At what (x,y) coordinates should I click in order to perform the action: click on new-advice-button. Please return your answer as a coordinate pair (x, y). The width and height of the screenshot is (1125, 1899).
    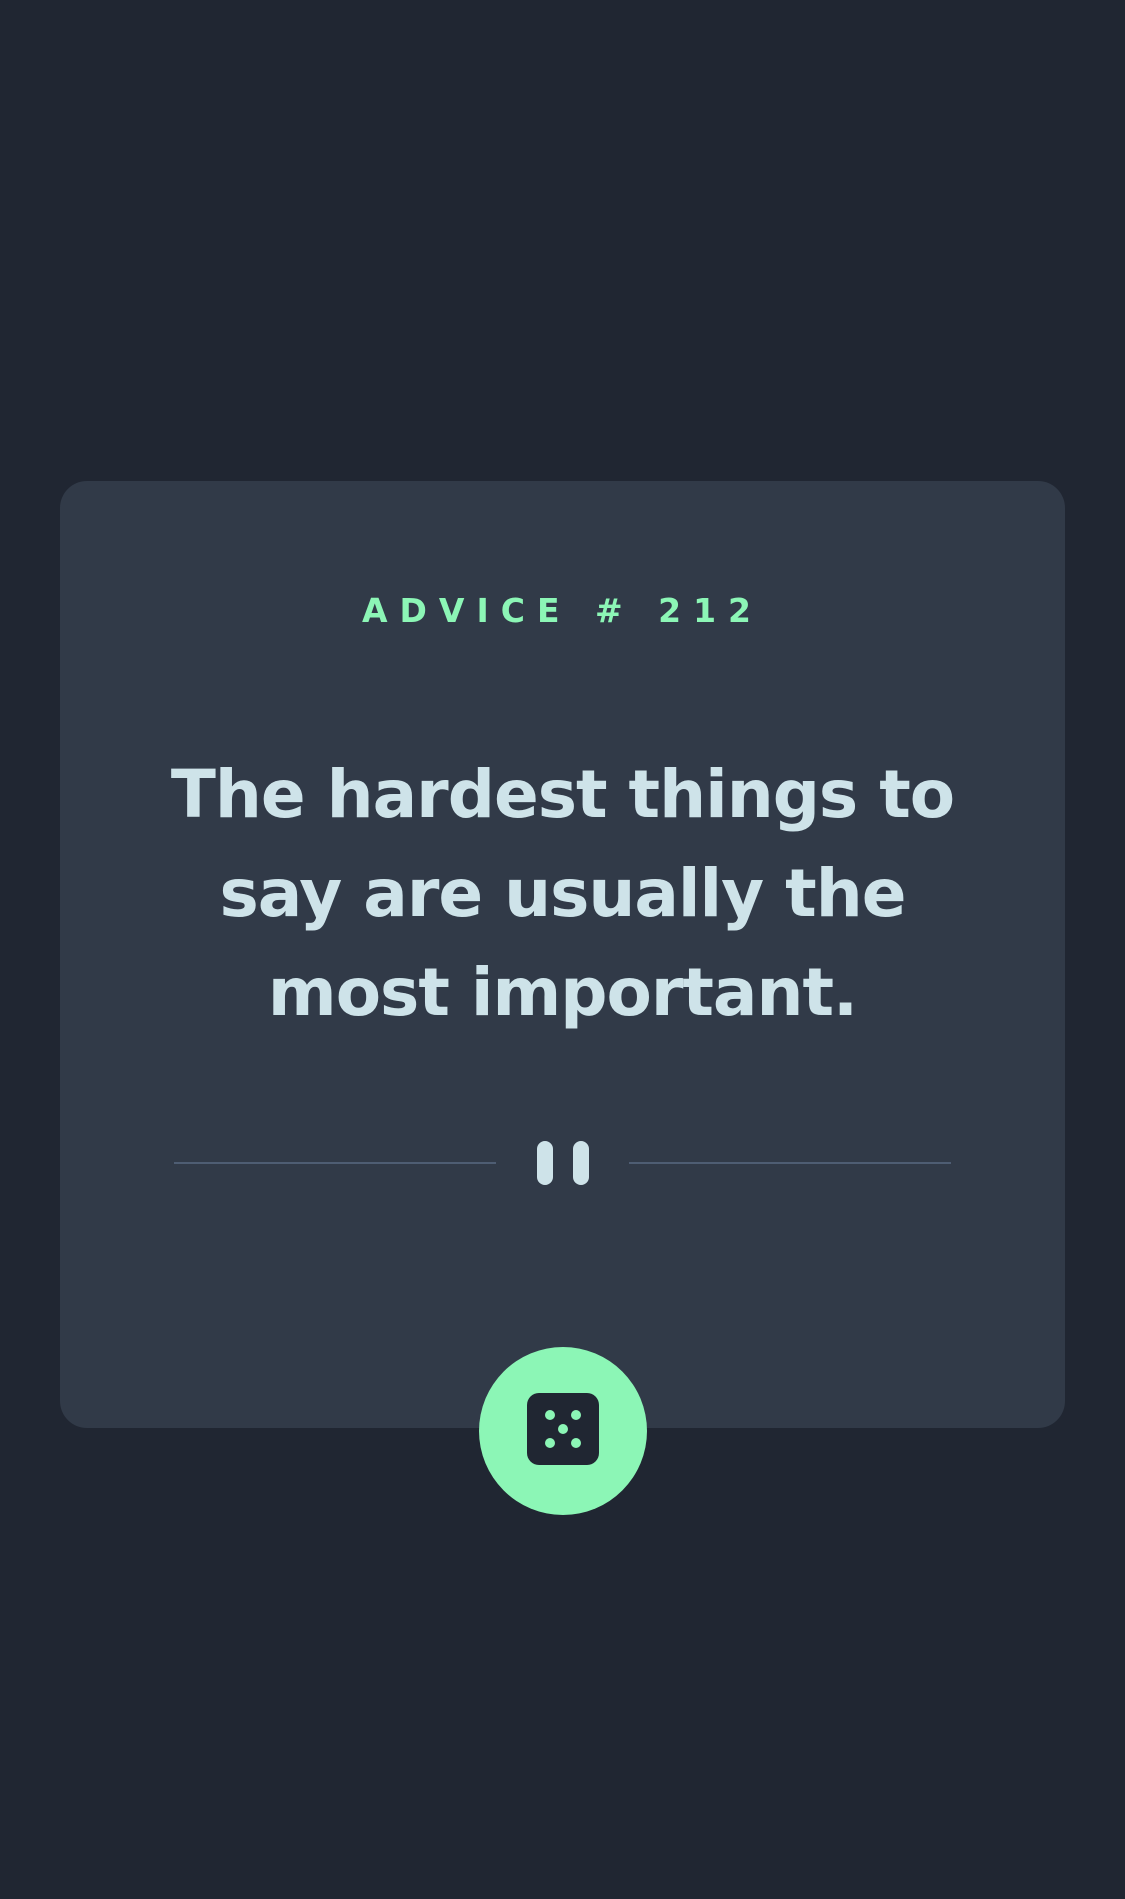
    Looking at the image, I should click on (563, 1431).